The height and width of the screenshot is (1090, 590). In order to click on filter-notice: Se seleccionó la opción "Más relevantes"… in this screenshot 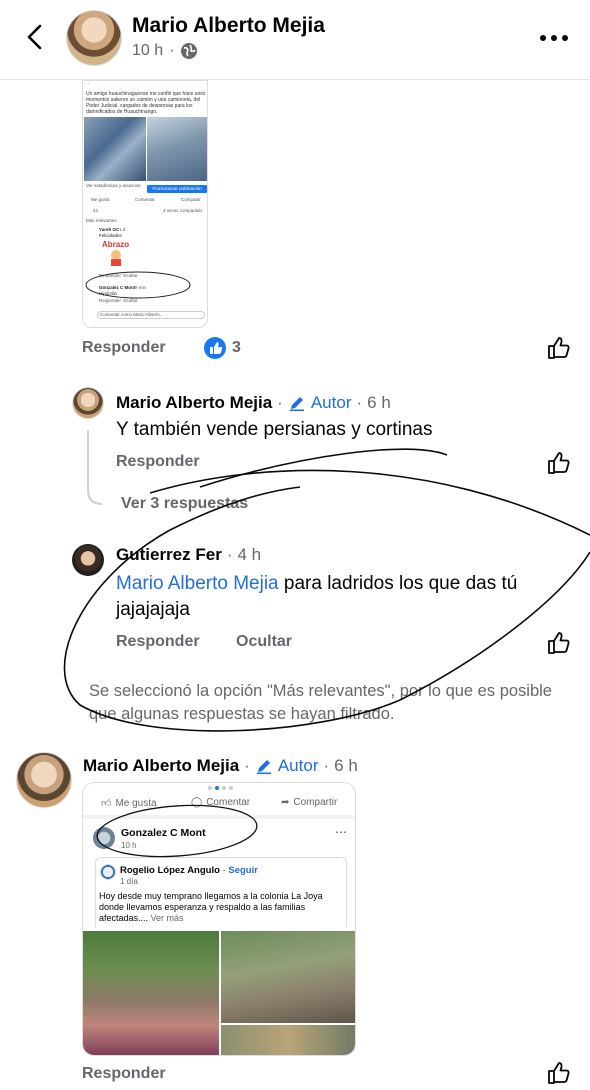, I will do `click(320, 702)`.